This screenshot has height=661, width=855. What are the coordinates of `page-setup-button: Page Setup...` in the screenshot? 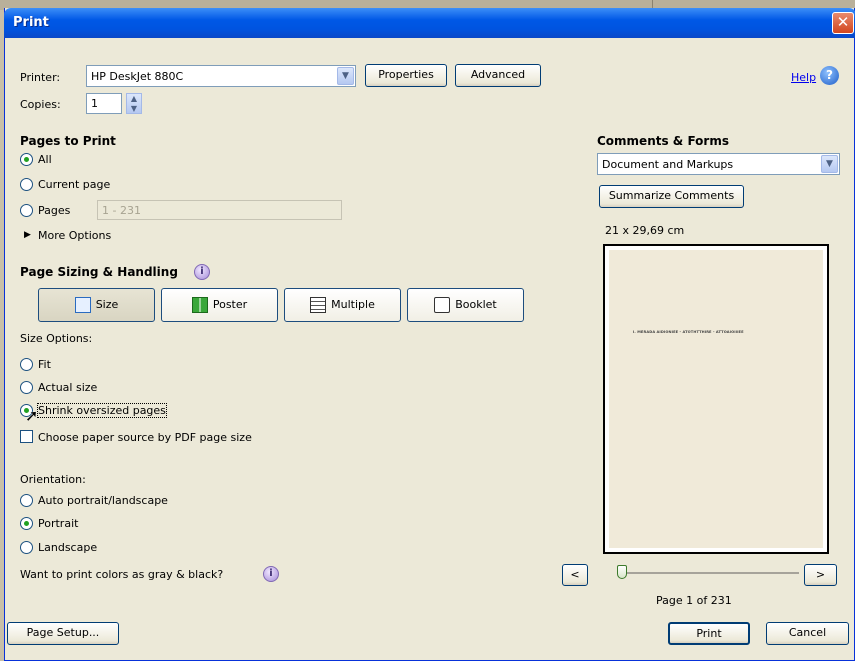 It's located at (63, 633).